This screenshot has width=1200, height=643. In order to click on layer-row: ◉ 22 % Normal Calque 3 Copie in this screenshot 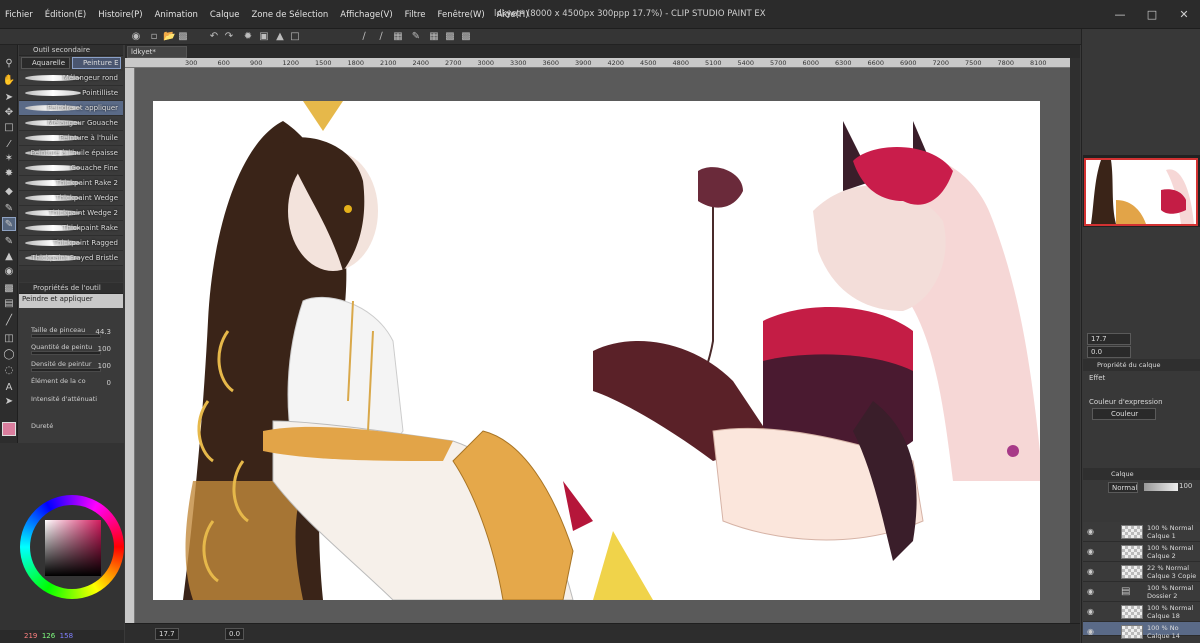, I will do `click(1141, 572)`.